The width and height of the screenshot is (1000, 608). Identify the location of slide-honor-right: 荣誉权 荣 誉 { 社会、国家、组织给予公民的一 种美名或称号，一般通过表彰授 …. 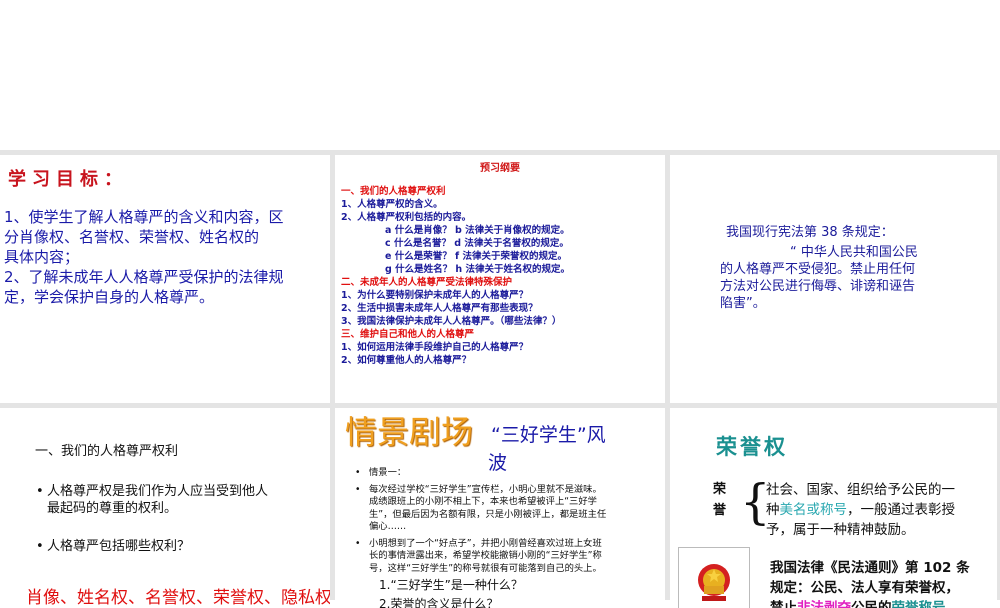
(833, 508).